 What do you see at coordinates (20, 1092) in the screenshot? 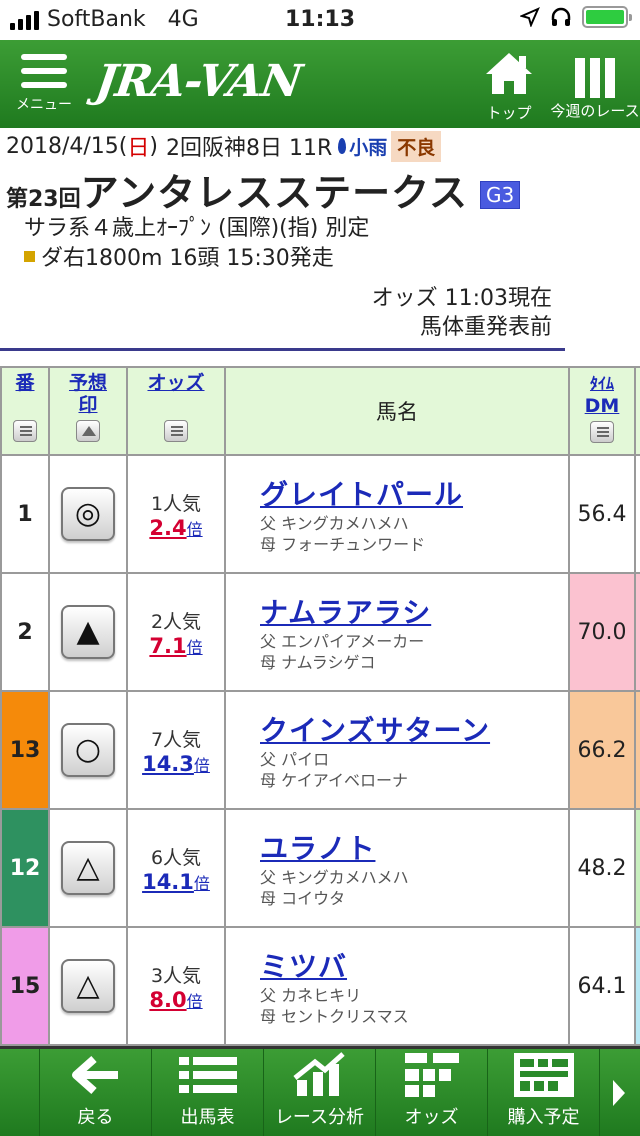
I see `toolbar-left-edge` at bounding box center [20, 1092].